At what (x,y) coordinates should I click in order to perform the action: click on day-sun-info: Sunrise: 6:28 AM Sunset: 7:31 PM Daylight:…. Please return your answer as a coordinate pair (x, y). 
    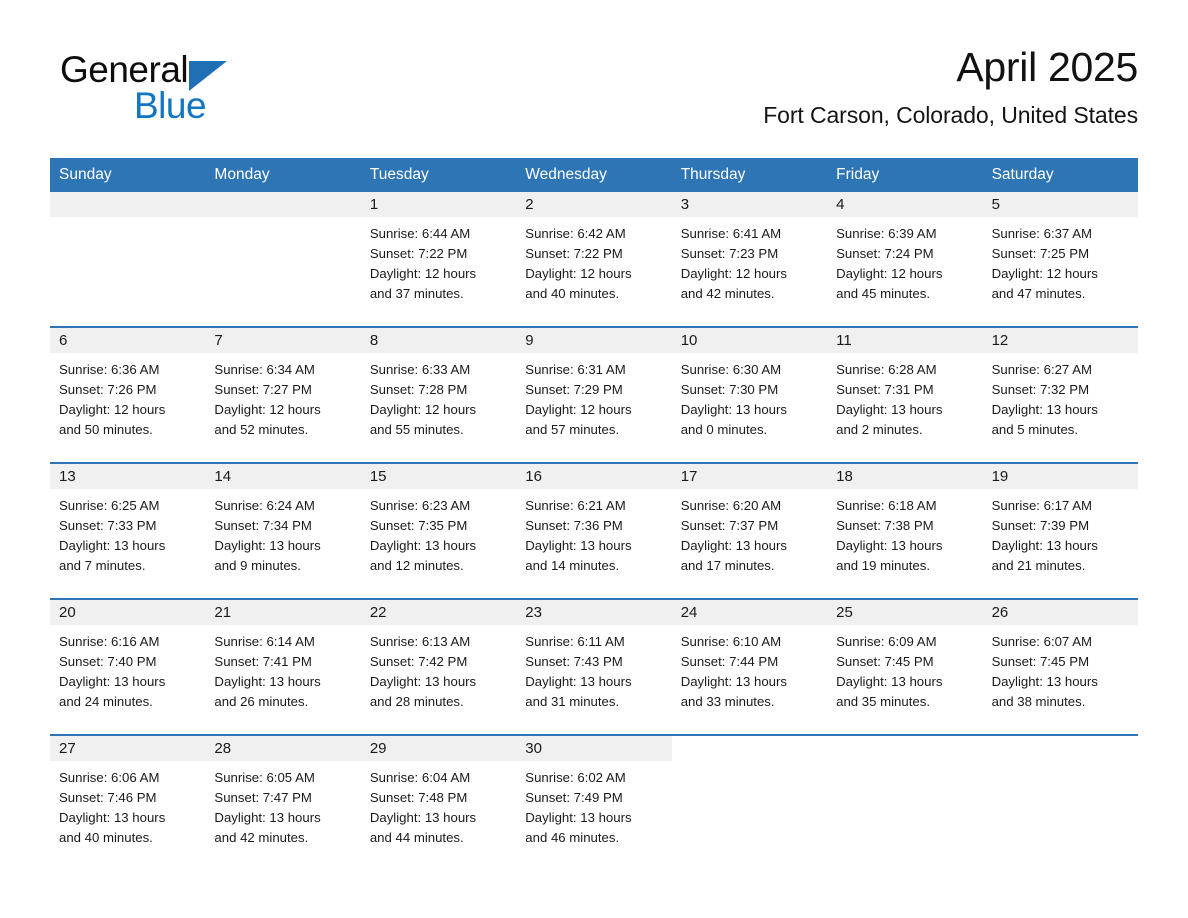
    Looking at the image, I should click on (904, 396).